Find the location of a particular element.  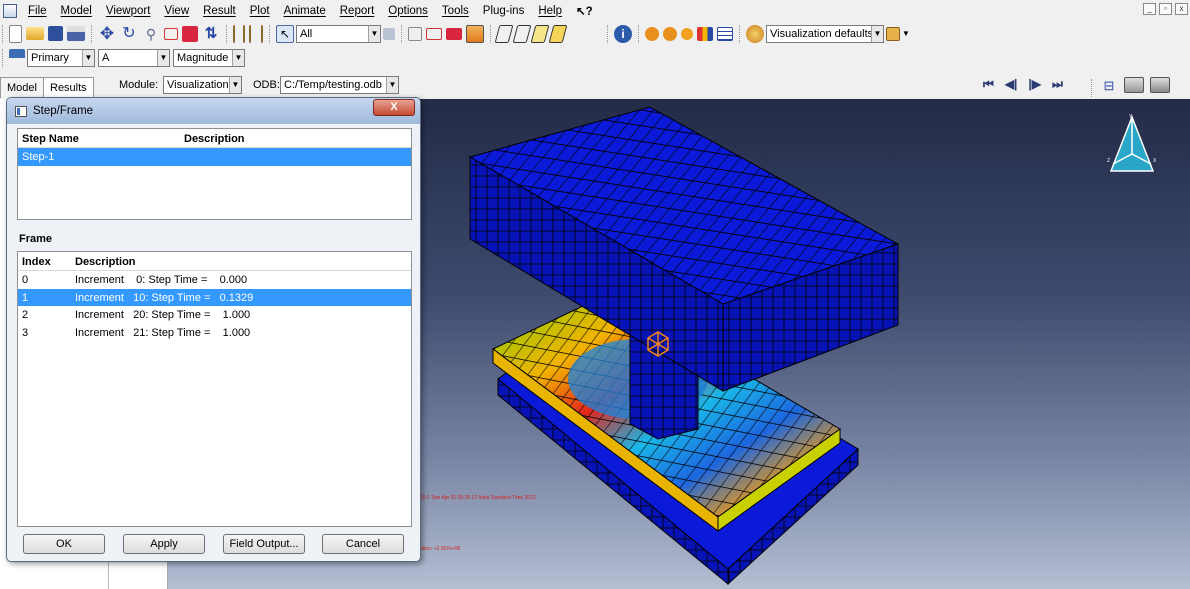

zoom-icon: ⚲ is located at coordinates (151, 34).